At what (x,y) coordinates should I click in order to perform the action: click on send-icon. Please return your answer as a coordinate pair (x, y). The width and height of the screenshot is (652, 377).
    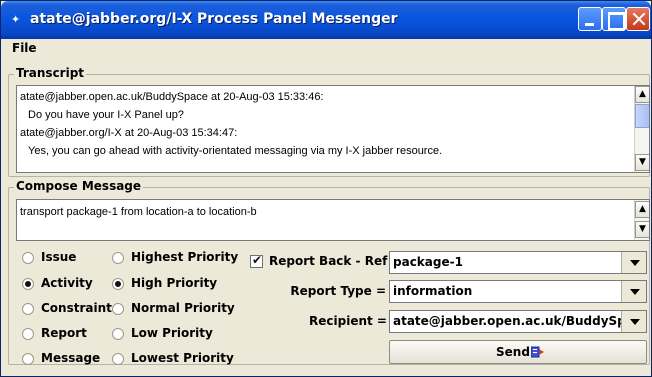
    Looking at the image, I should click on (537, 352).